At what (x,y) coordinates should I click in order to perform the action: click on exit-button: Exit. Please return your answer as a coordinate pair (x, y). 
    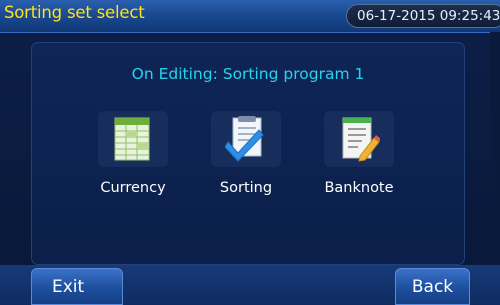
    Looking at the image, I should click on (77, 286).